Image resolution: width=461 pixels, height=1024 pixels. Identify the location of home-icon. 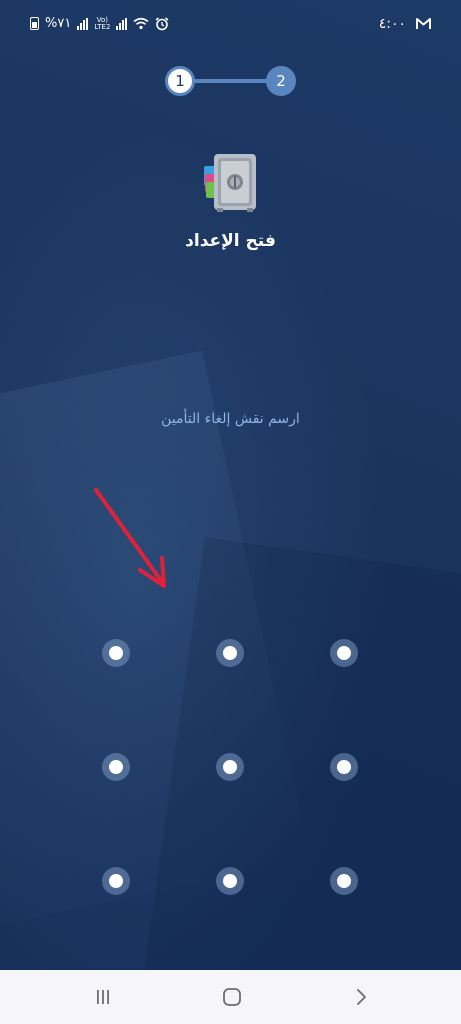
(232, 997).